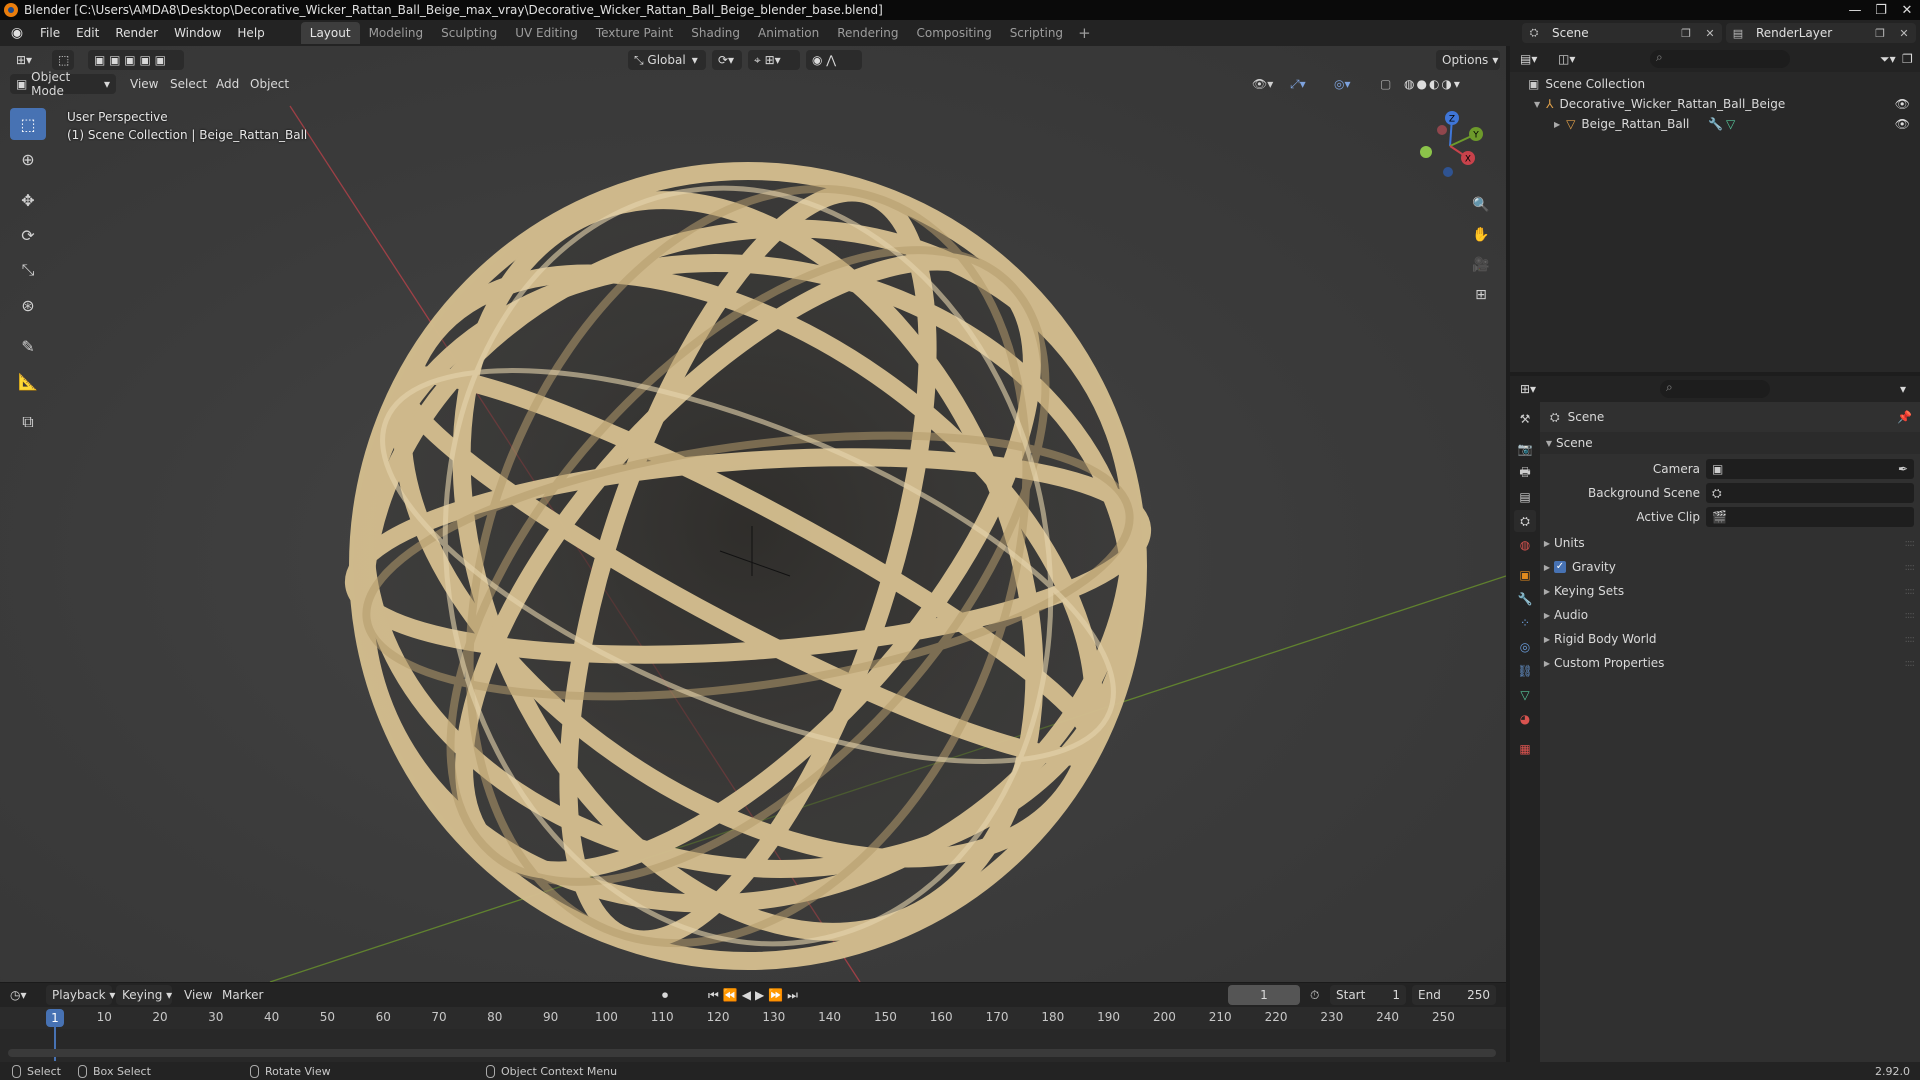  What do you see at coordinates (1481, 205) in the screenshot?
I see `zoom-icon: 🔍` at bounding box center [1481, 205].